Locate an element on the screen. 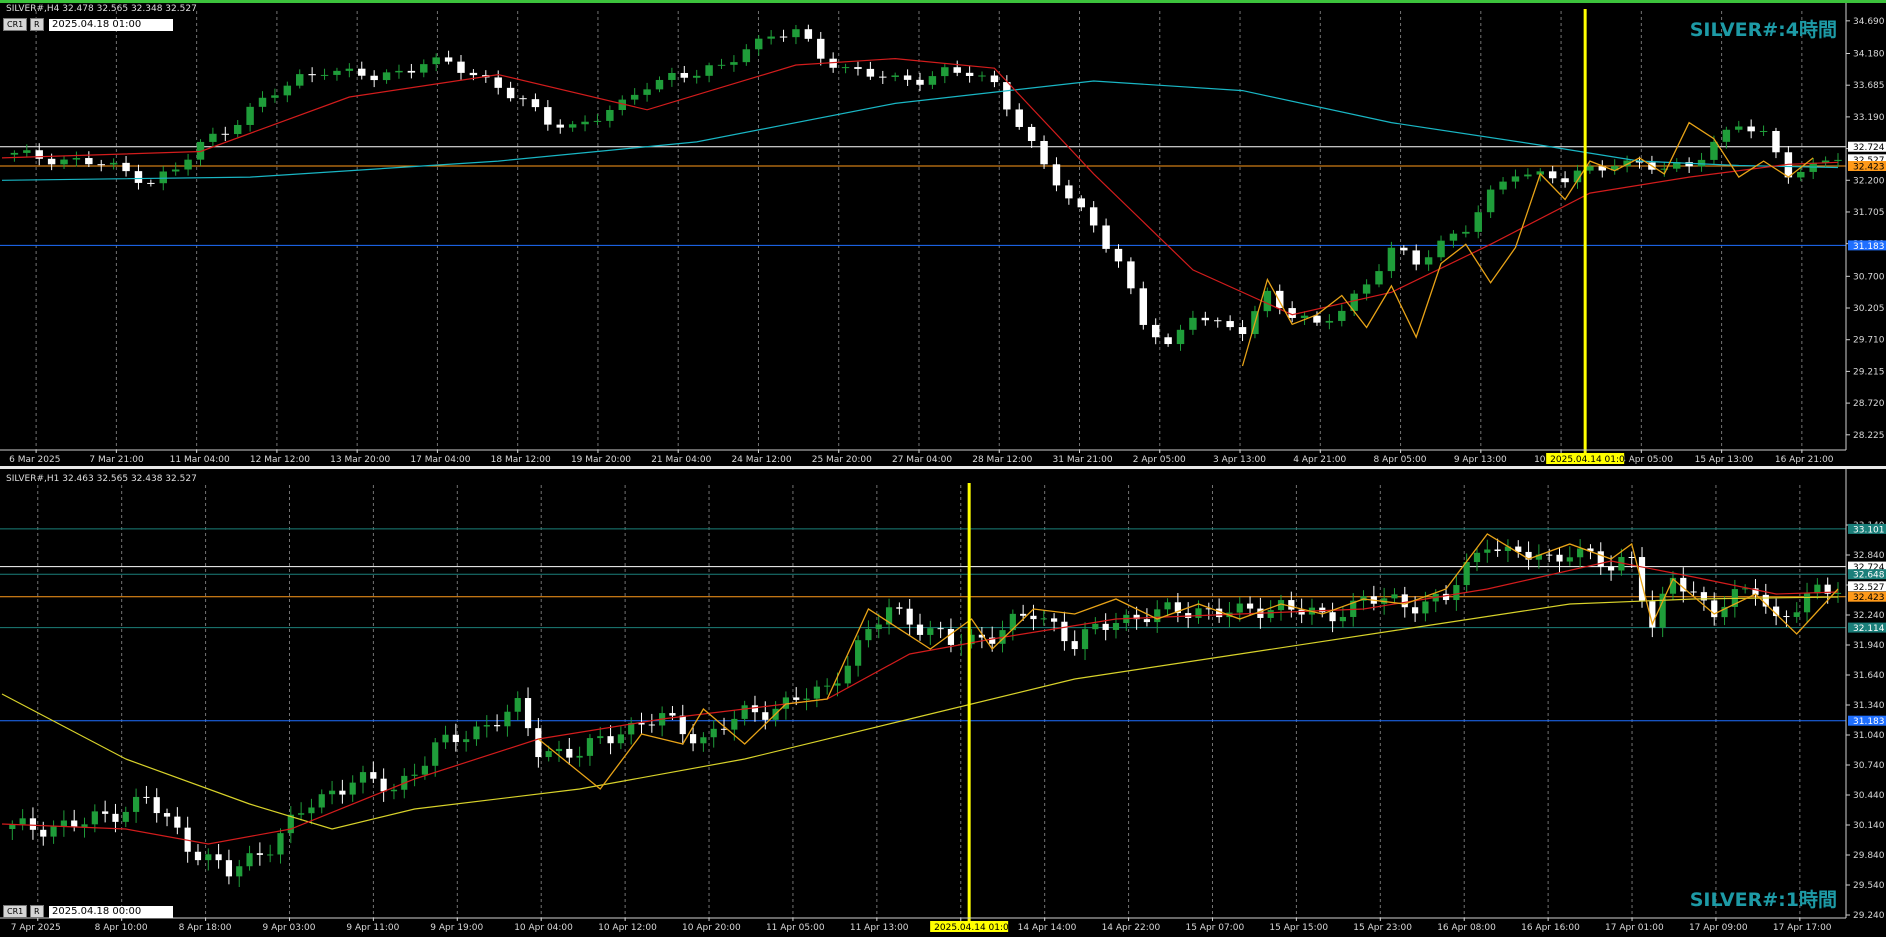 The height and width of the screenshot is (937, 1886). h4-r-button: R is located at coordinates (37, 24).